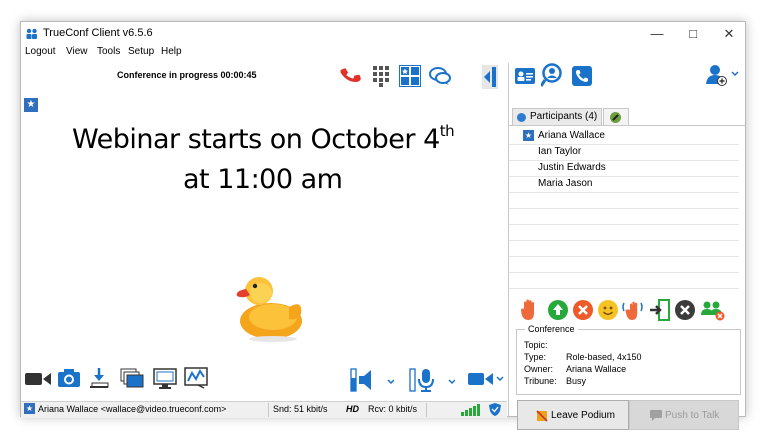 This screenshot has height=440, width=768. I want to click on remove-icon, so click(583, 310).